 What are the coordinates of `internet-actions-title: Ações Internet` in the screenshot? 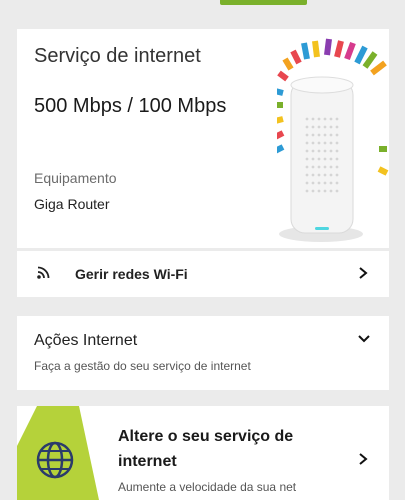 It's located at (86, 340).